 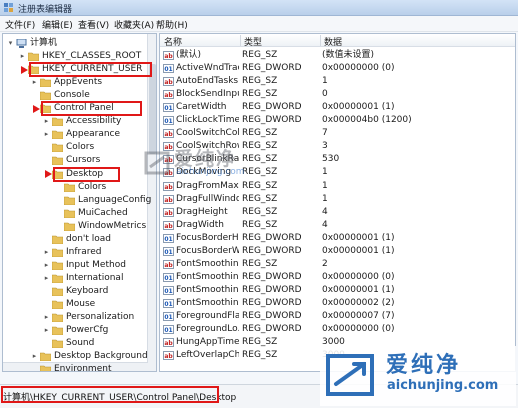 I want to click on value-row: ab DragWidth REG_SZ 4, so click(x=337, y=225).